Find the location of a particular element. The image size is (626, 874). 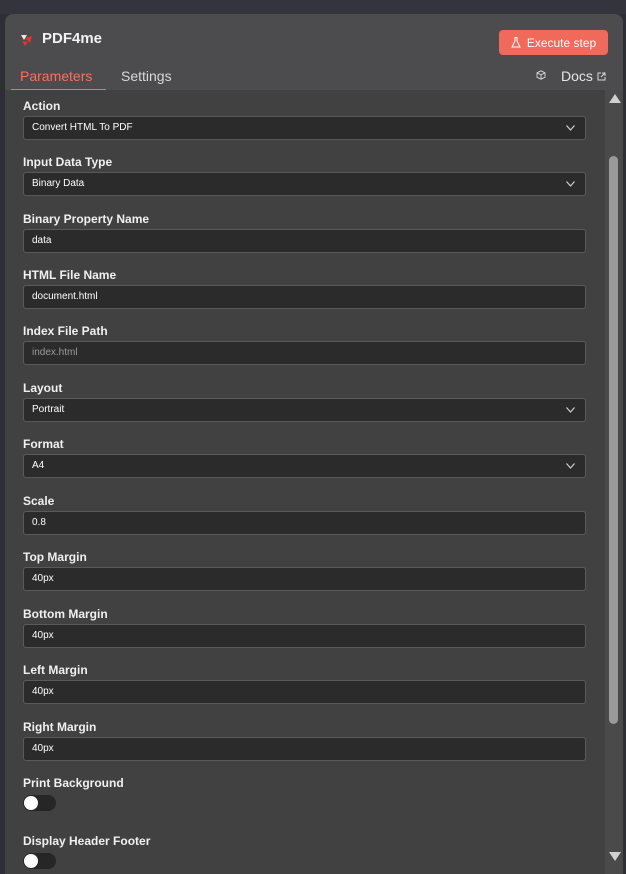

bottom-margin-input: 40px is located at coordinates (304, 636).